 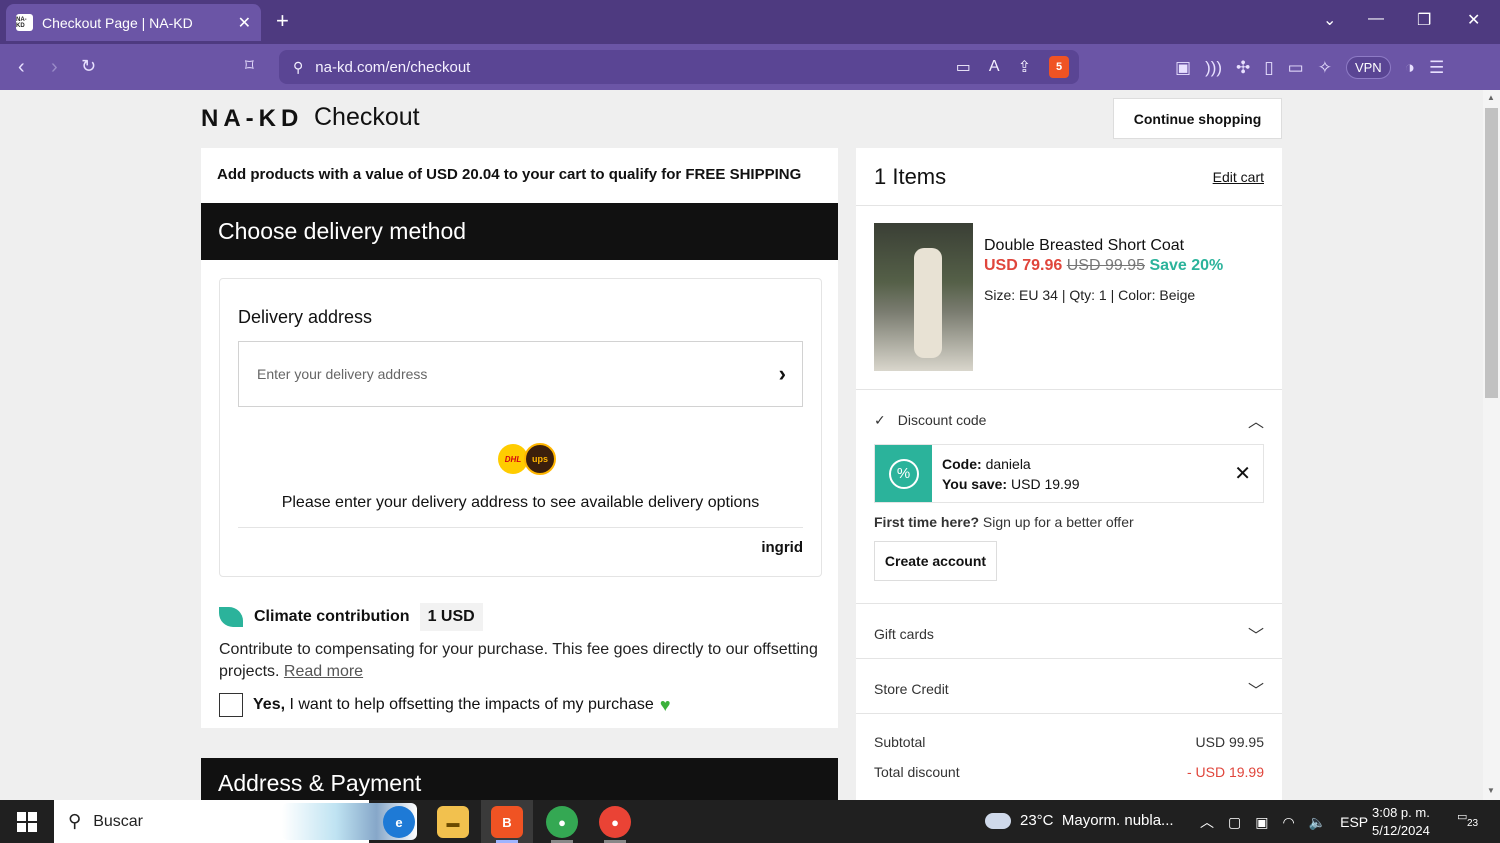 What do you see at coordinates (923, 297) in the screenshot?
I see `product-image` at bounding box center [923, 297].